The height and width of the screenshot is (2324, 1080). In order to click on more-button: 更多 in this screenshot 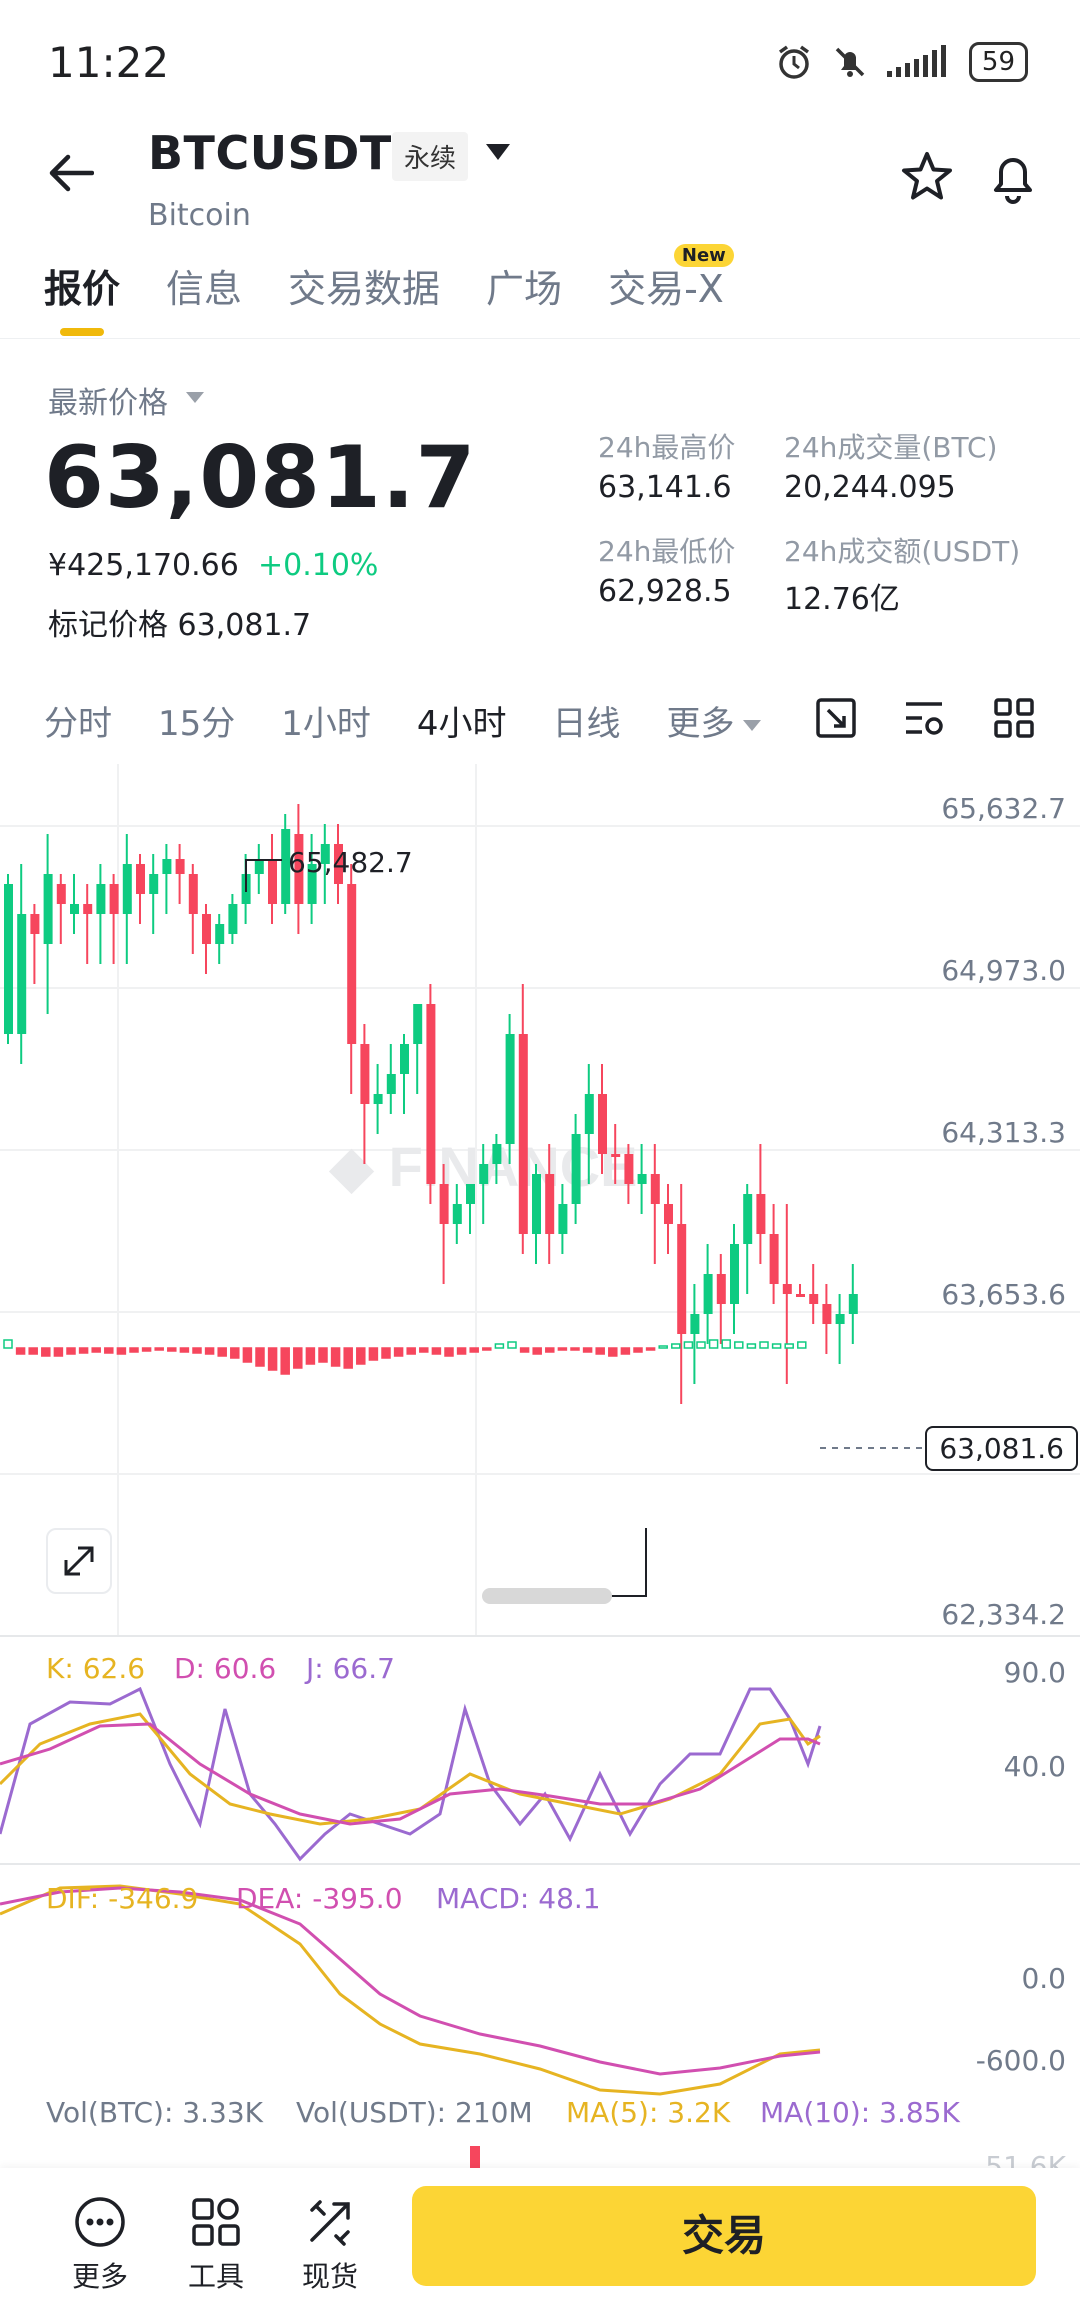, I will do `click(100, 2245)`.